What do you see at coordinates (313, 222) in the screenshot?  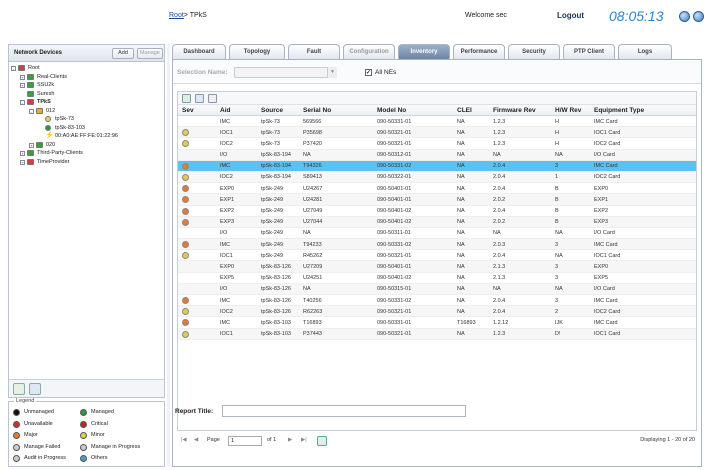 I see `table-cell: U27044` at bounding box center [313, 222].